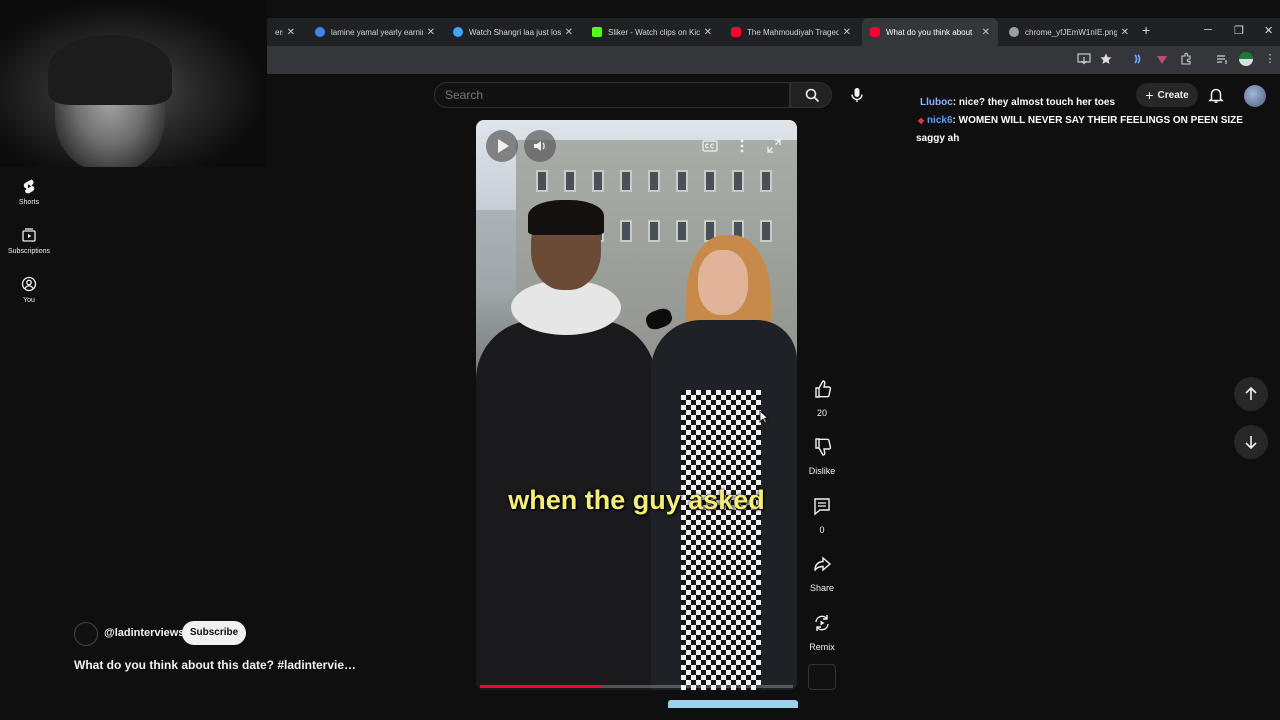  I want to click on channel-avatar, so click(86, 634).